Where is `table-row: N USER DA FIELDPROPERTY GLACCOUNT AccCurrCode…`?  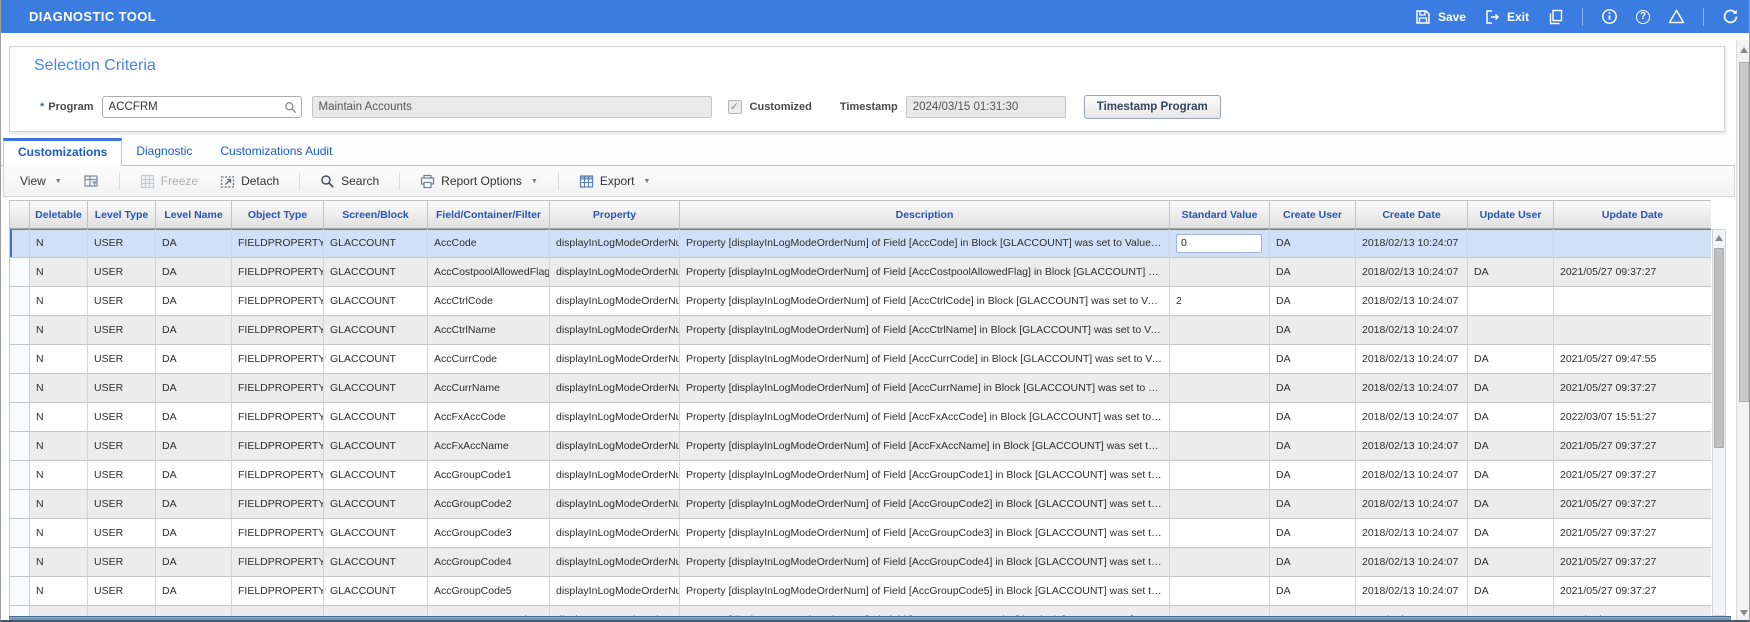 table-row: N USER DA FIELDPROPERTY GLACCOUNT AccCurrCode… is located at coordinates (860, 359).